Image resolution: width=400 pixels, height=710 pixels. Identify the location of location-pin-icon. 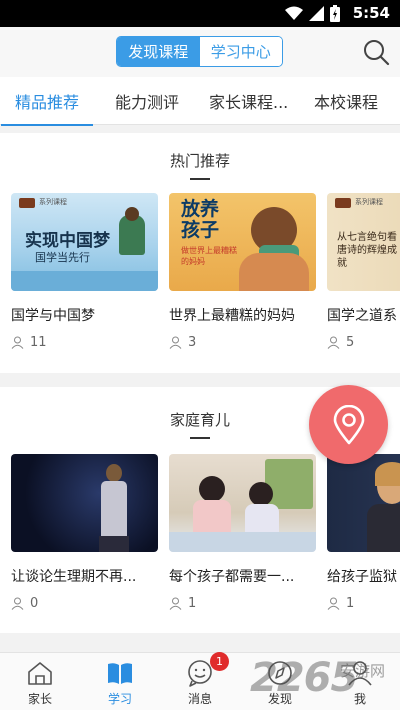
(348, 424).